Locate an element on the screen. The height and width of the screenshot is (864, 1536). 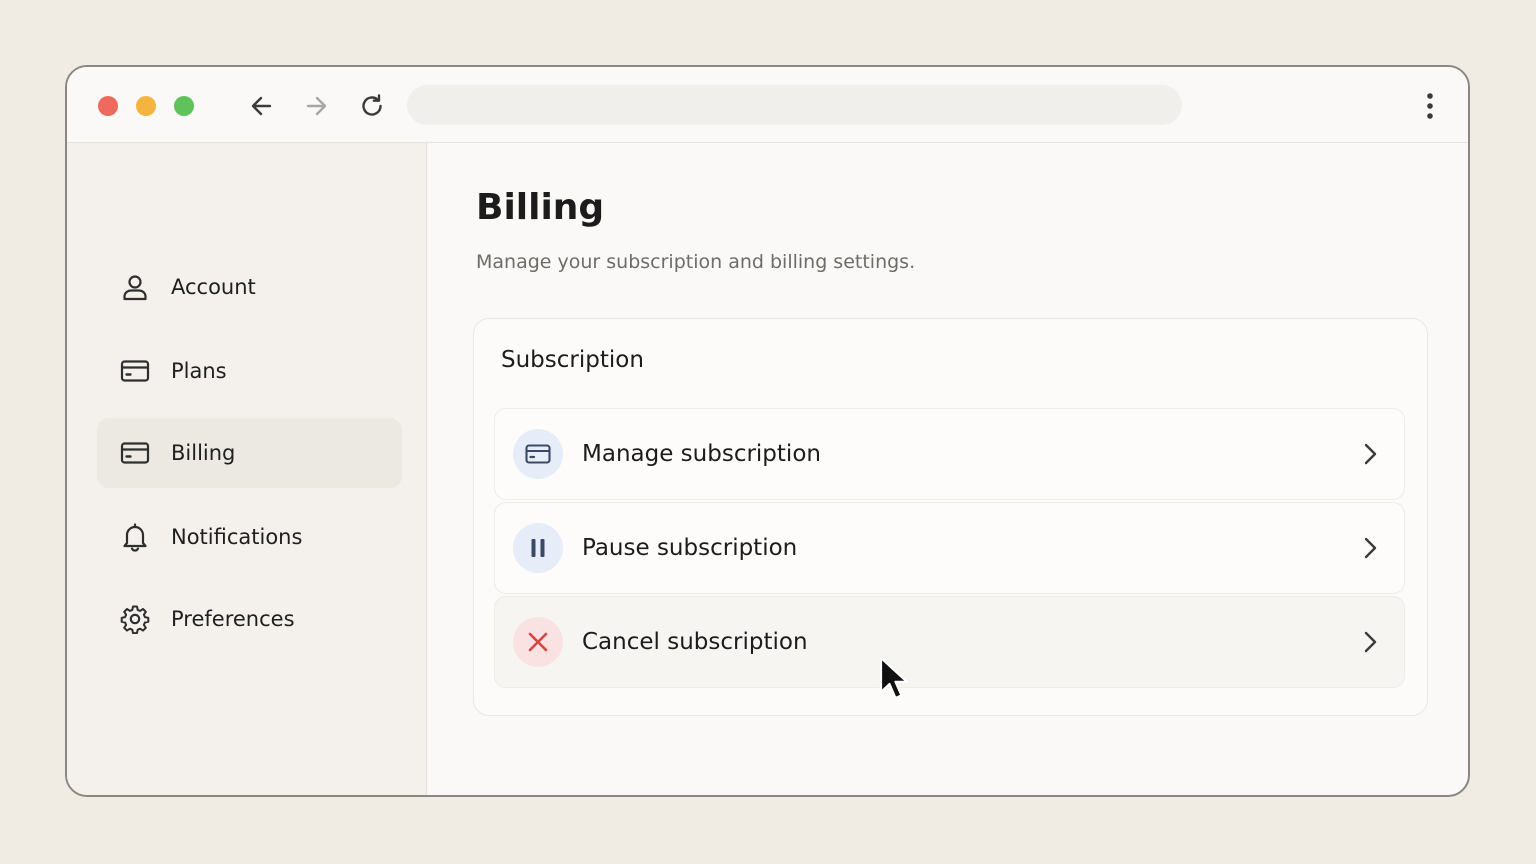
user-icon is located at coordinates (135, 287).